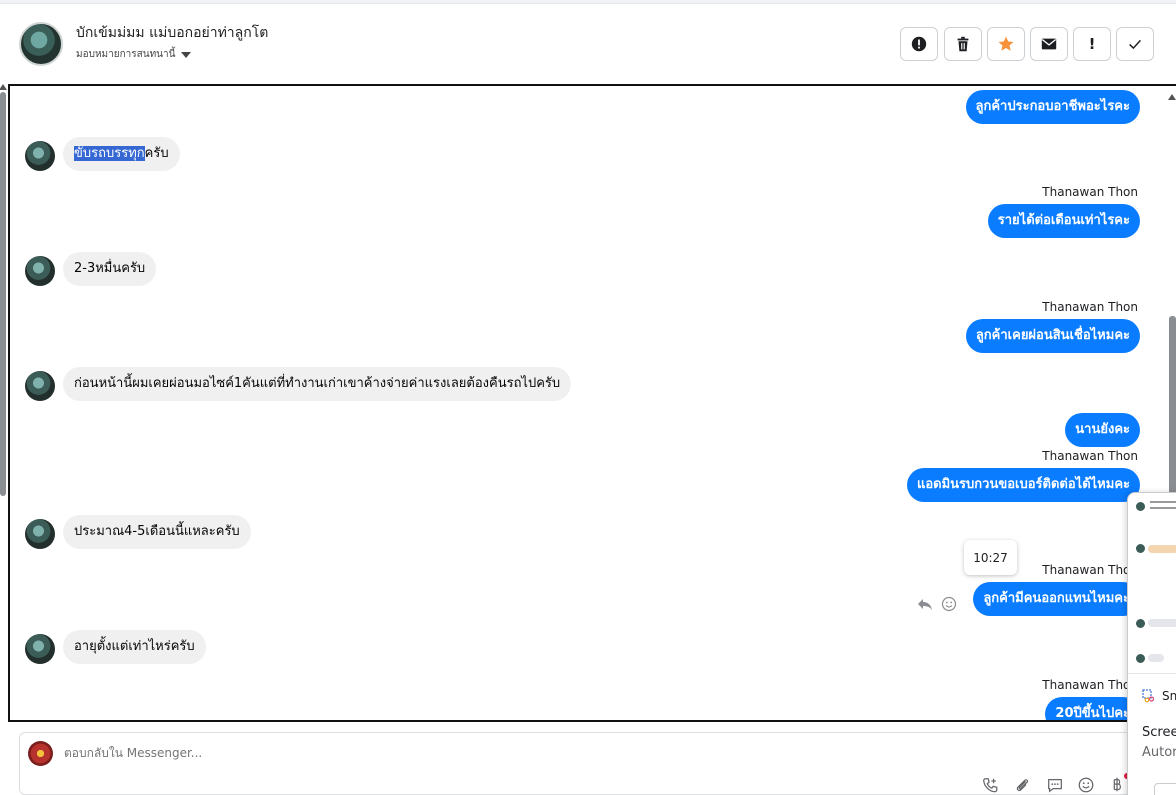 The width and height of the screenshot is (1176, 795). What do you see at coordinates (1172, 406) in the screenshot?
I see `right-scrollbar` at bounding box center [1172, 406].